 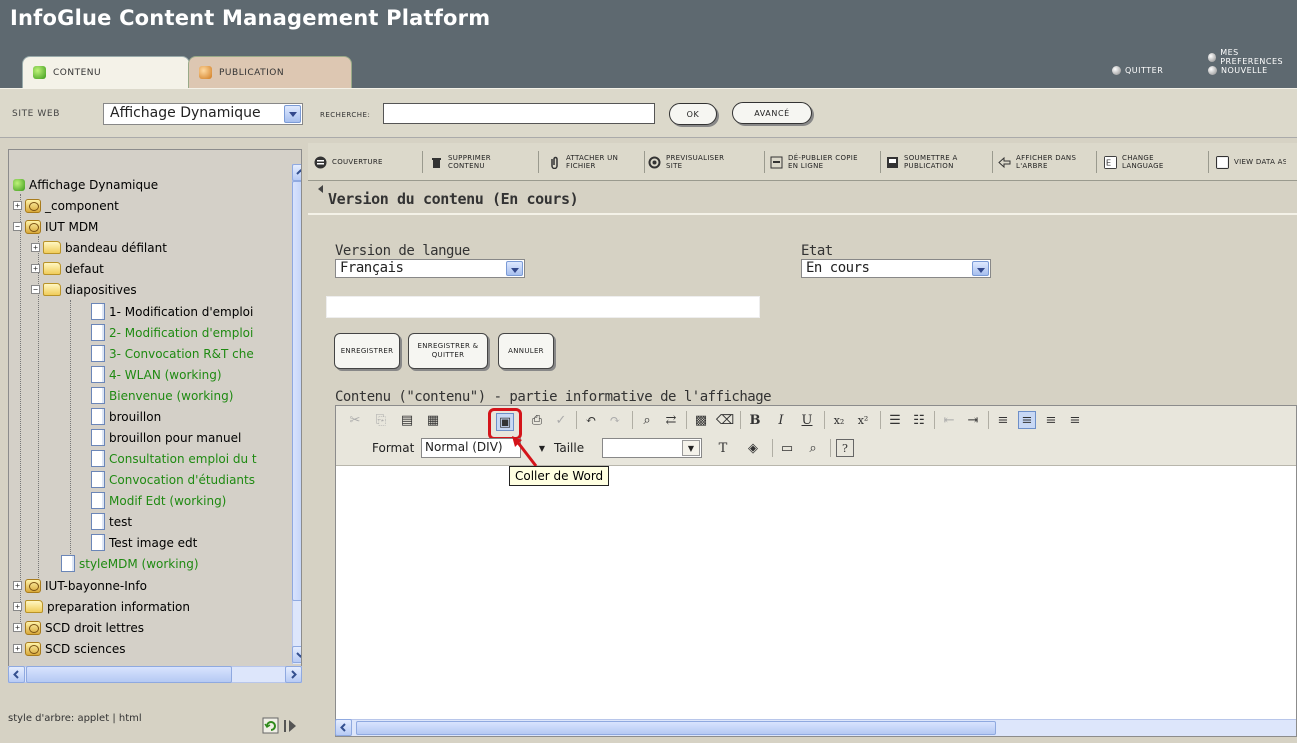 I want to click on tree-item: 4- WLAN (working), so click(x=156, y=374).